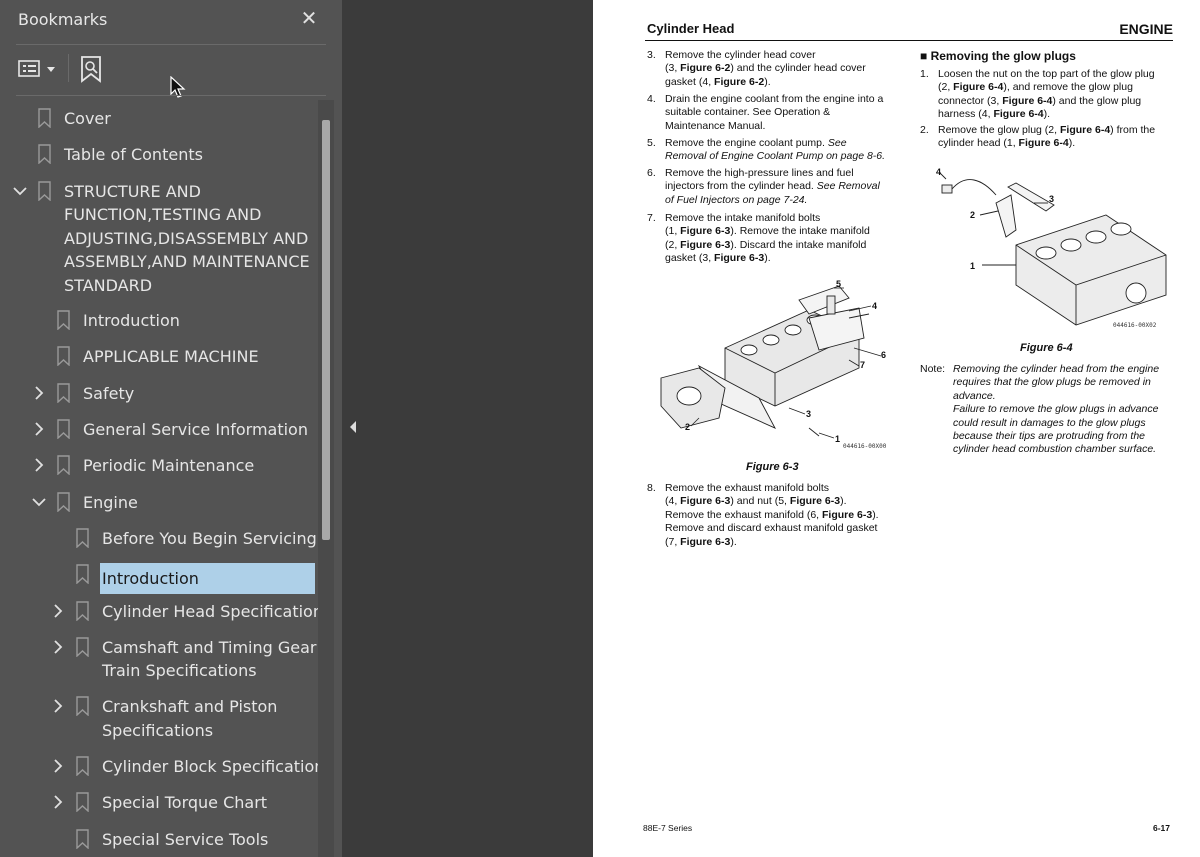 The height and width of the screenshot is (857, 1200). Describe the element at coordinates (185, 839) in the screenshot. I see `bookmark-label: Special Service Tools` at that location.